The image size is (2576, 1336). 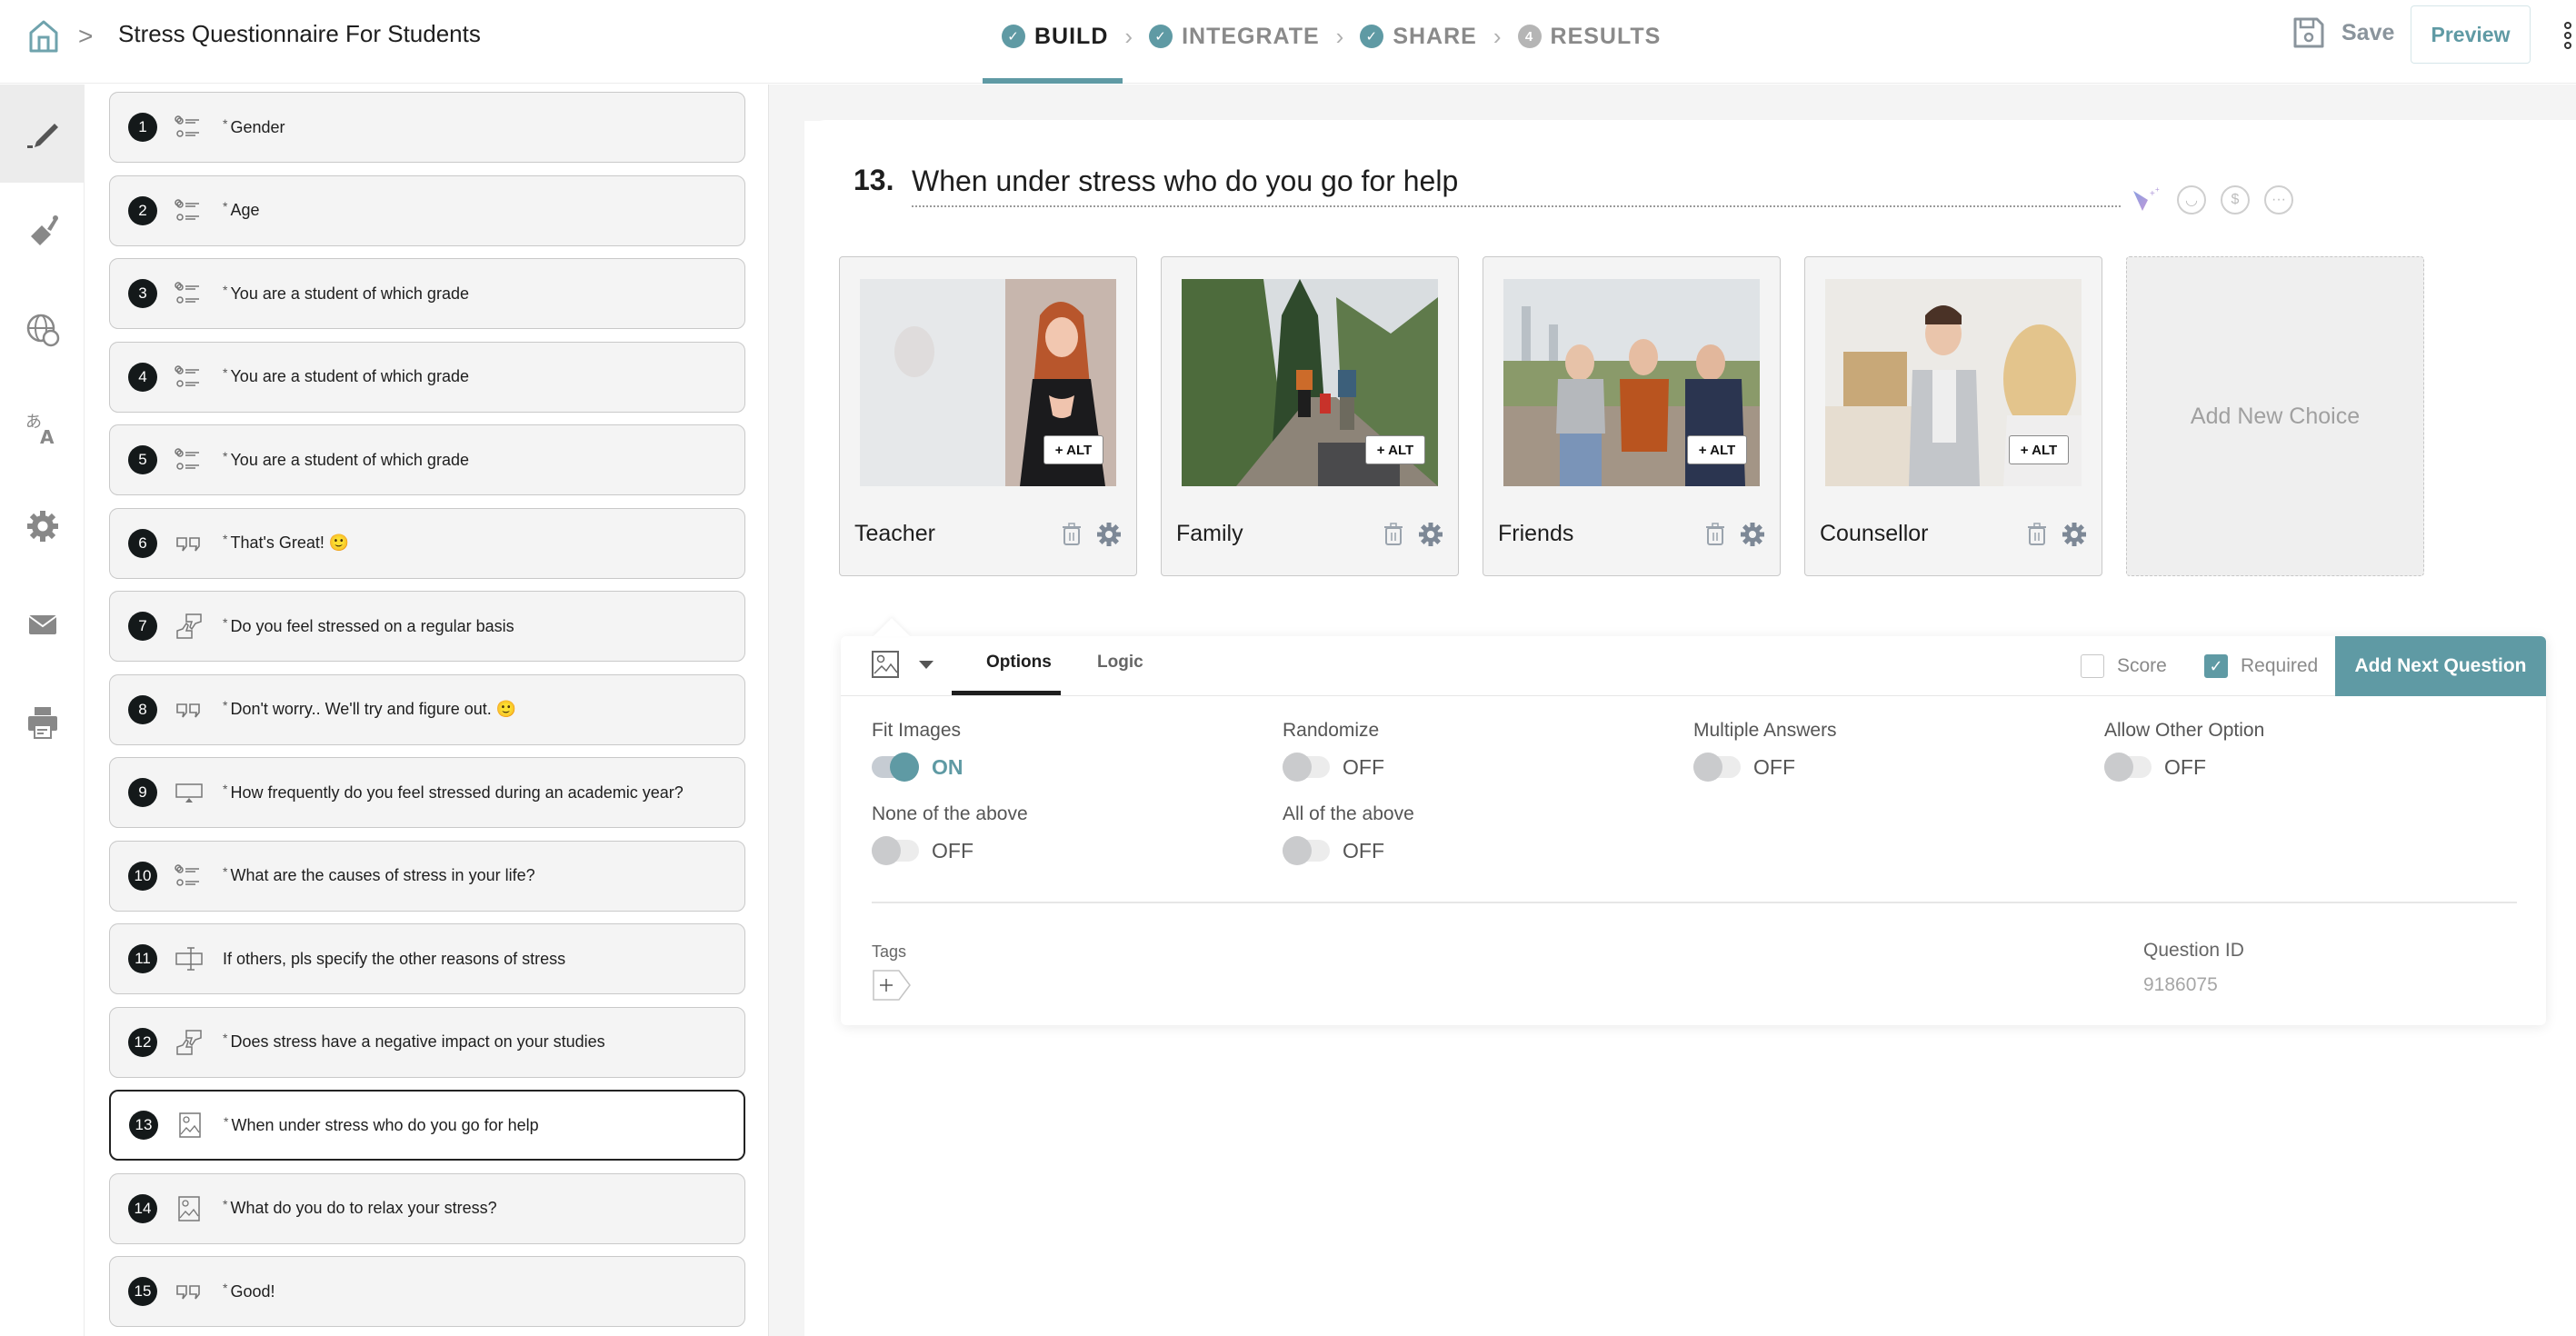 What do you see at coordinates (43, 36) in the screenshot?
I see `home-icon` at bounding box center [43, 36].